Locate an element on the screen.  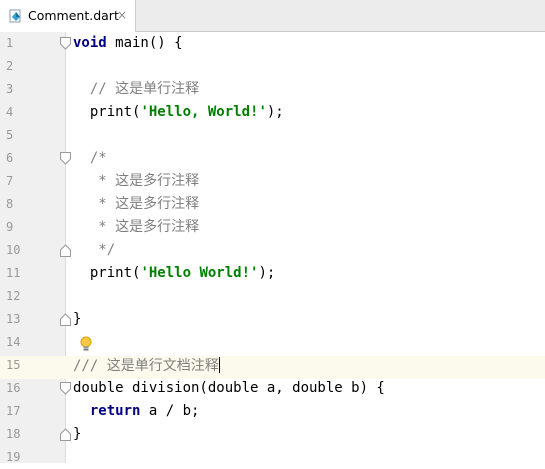
line-number: 4 is located at coordinates (10, 112).